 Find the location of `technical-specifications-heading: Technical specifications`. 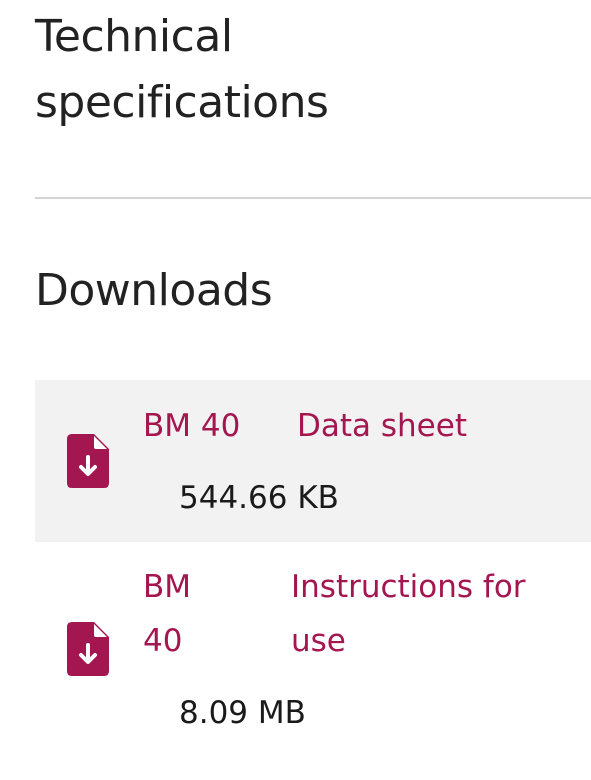

technical-specifications-heading: Technical specifications is located at coordinates (260, 70).